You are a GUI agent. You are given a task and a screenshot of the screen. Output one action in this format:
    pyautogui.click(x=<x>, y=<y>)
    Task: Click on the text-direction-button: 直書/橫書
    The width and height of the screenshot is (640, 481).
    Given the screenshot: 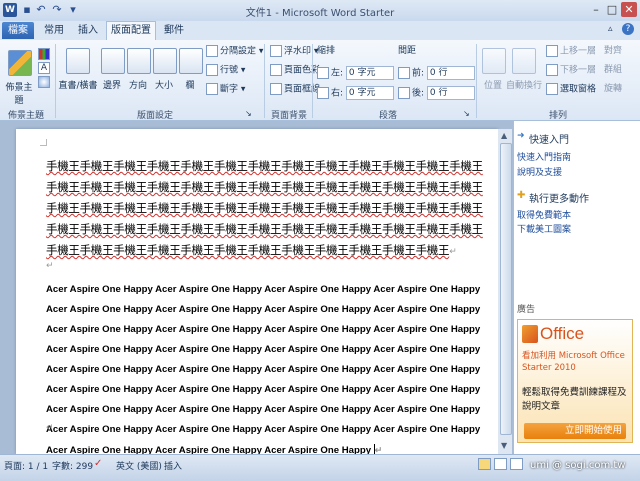 What is the action you would take?
    pyautogui.click(x=78, y=84)
    